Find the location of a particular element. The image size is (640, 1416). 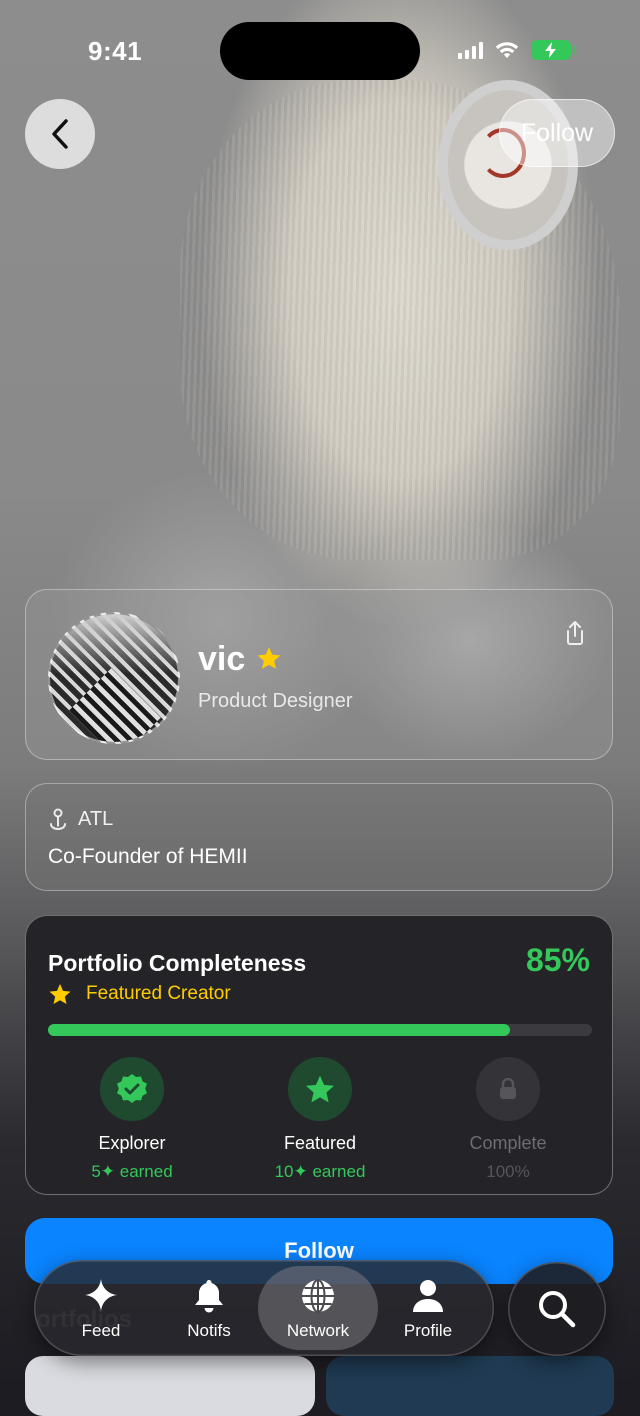

profile-bio: Co-Founder of HEMII is located at coordinates (148, 856).